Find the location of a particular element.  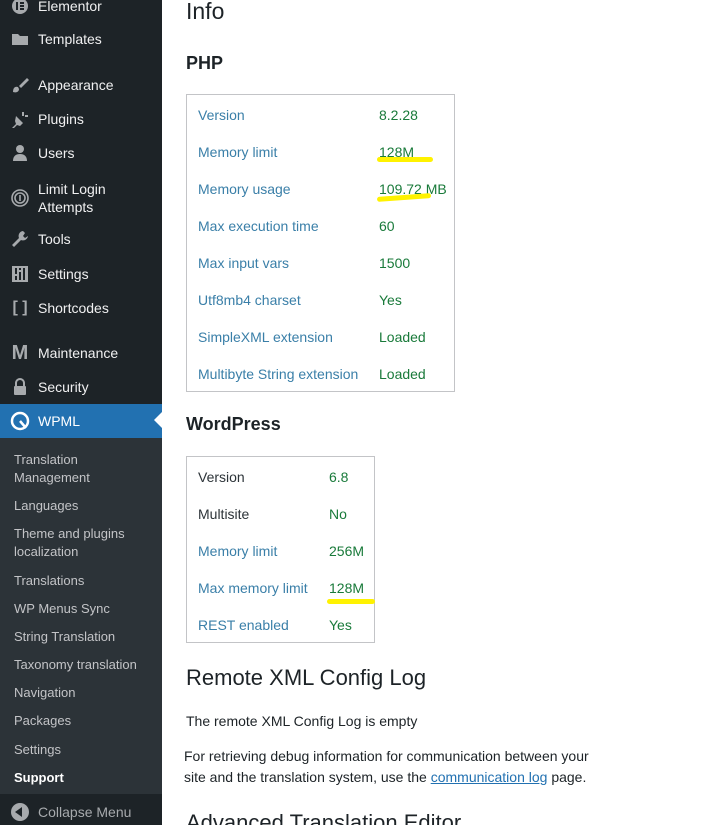

menu-label: Limit Login Attempts is located at coordinates (72, 198).